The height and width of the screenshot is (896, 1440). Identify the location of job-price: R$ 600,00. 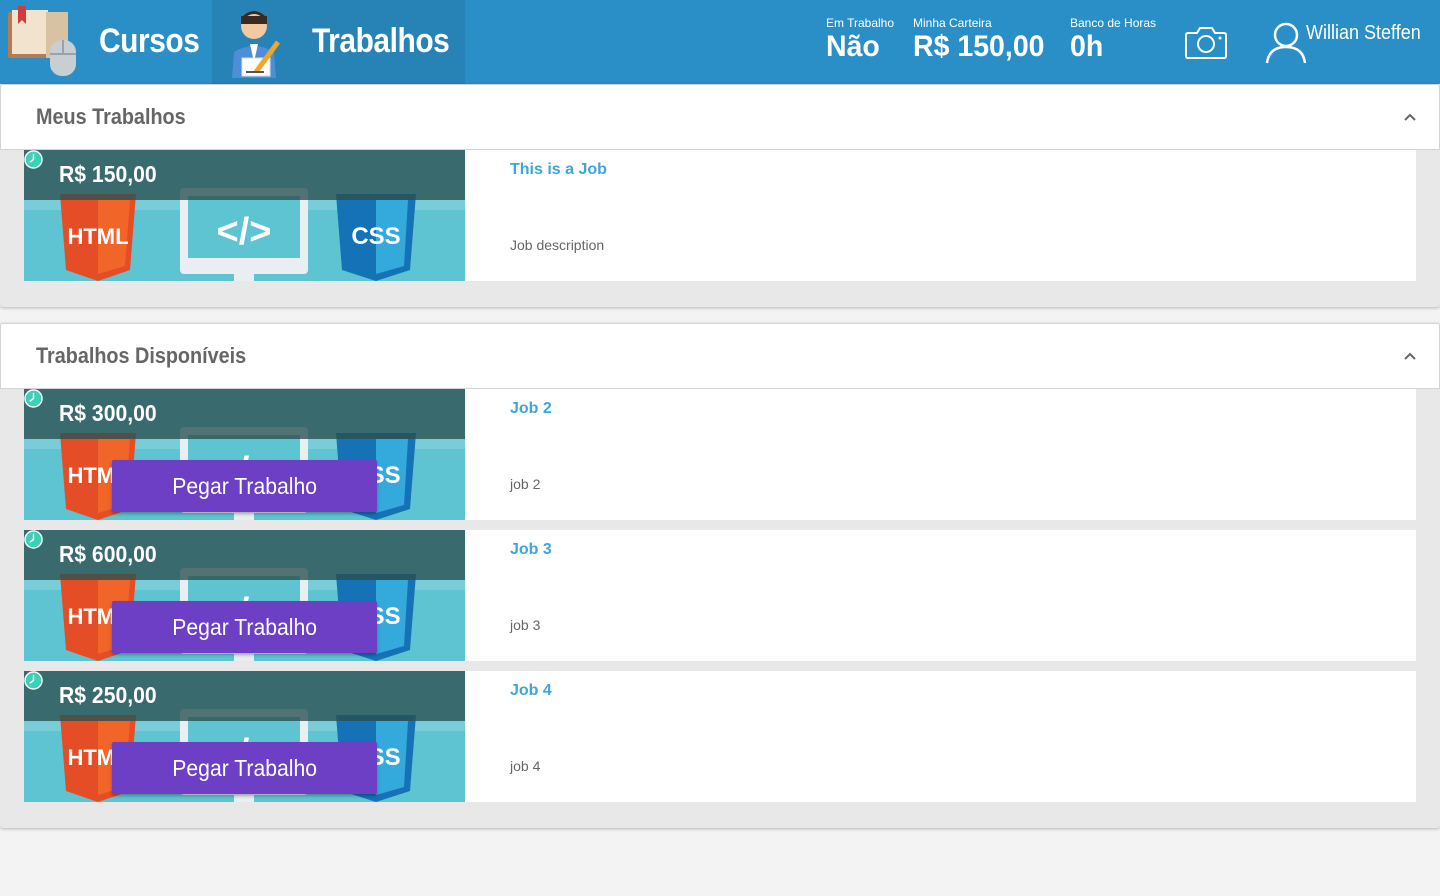
(108, 554).